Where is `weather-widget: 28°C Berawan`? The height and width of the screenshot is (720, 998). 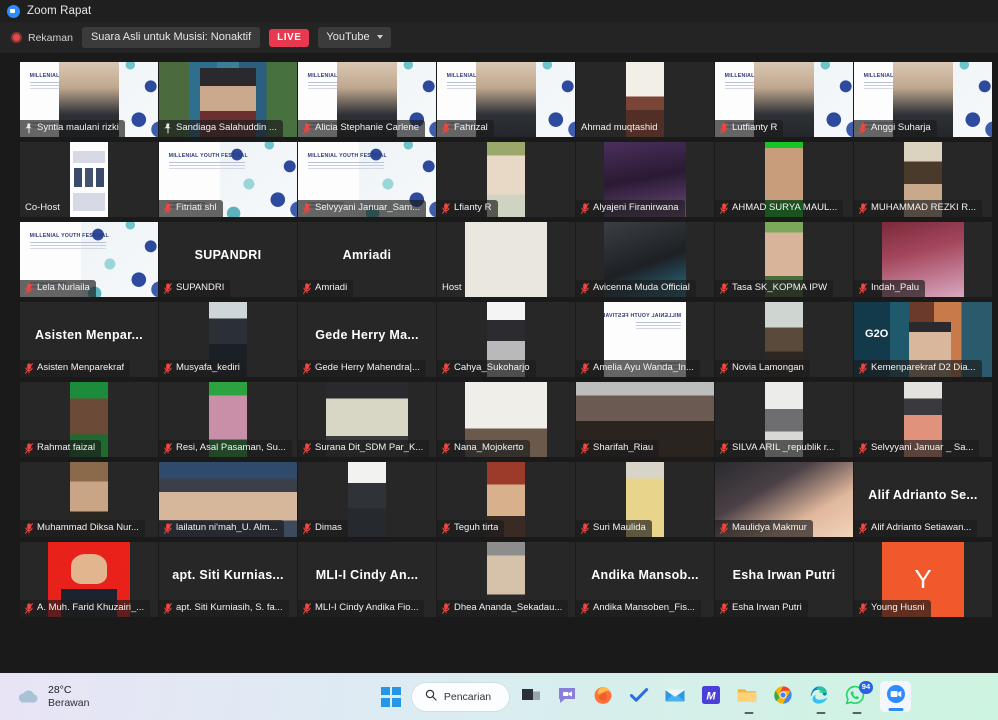
weather-widget: 28°C Berawan is located at coordinates (150, 697).